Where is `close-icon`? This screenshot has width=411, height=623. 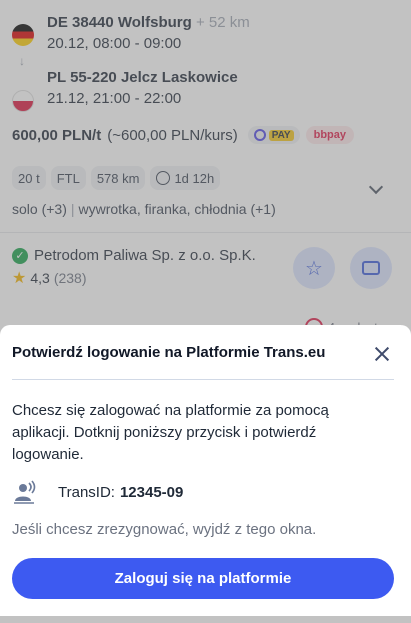 close-icon is located at coordinates (382, 354).